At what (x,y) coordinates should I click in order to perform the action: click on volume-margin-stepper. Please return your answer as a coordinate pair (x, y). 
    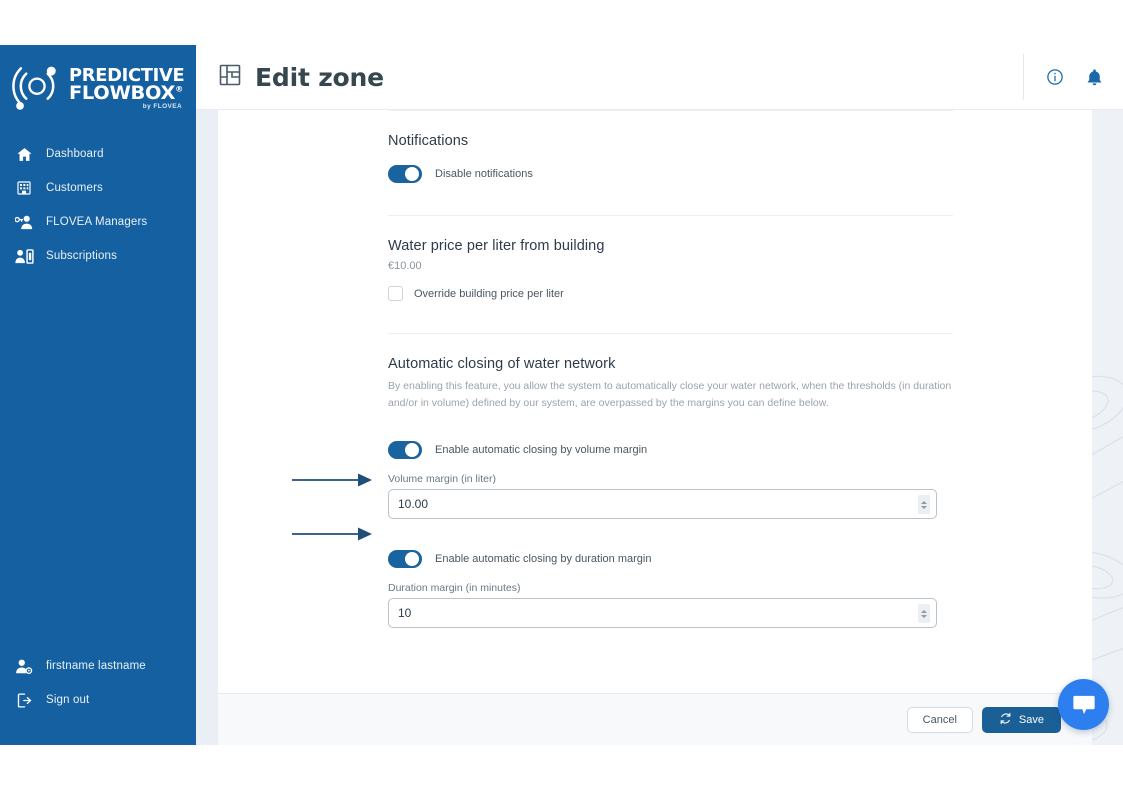
    Looking at the image, I should click on (924, 504).